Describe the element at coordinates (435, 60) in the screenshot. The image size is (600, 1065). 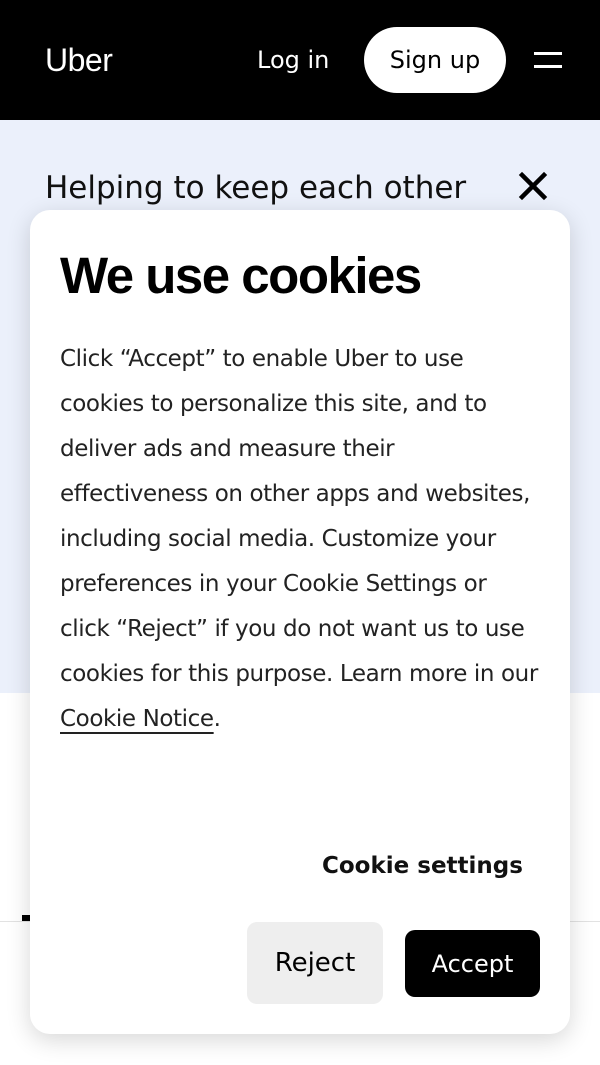
I see `signup-button: Sign up` at that location.